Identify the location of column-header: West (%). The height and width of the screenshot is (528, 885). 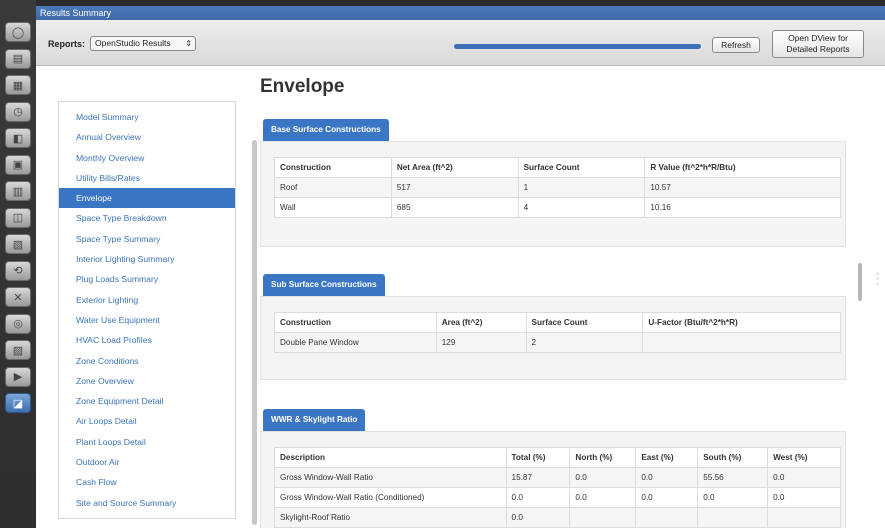
(804, 457).